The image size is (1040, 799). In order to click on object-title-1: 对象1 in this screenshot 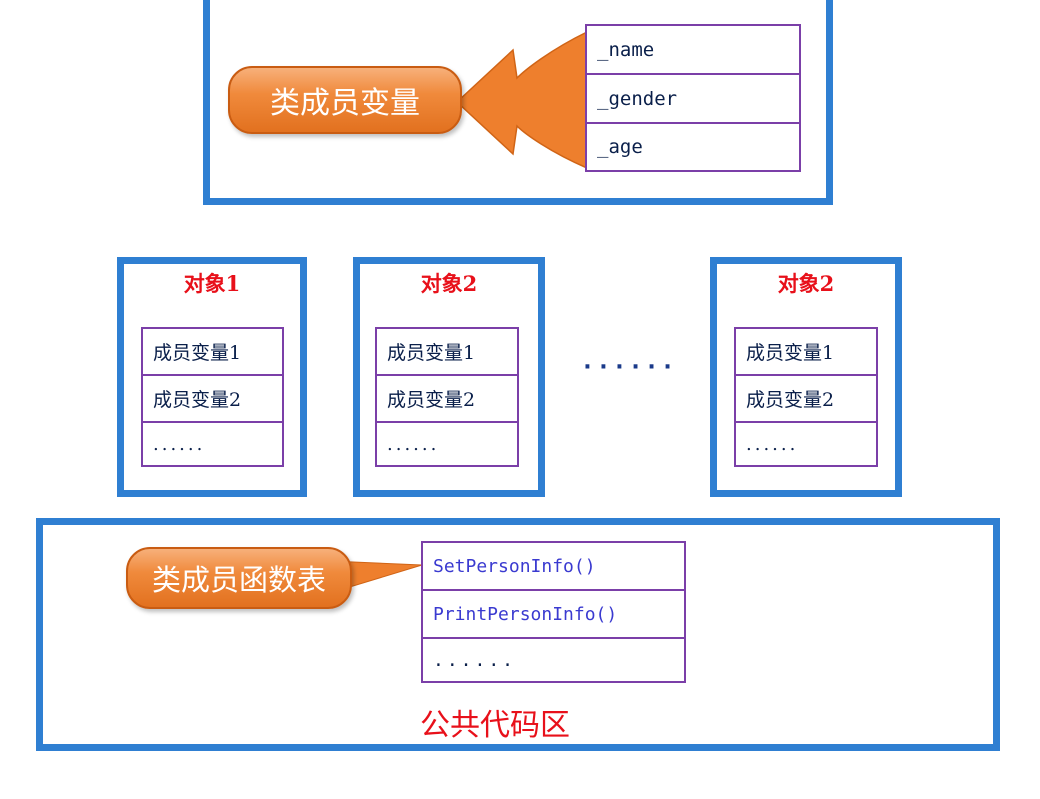, I will do `click(212, 283)`.